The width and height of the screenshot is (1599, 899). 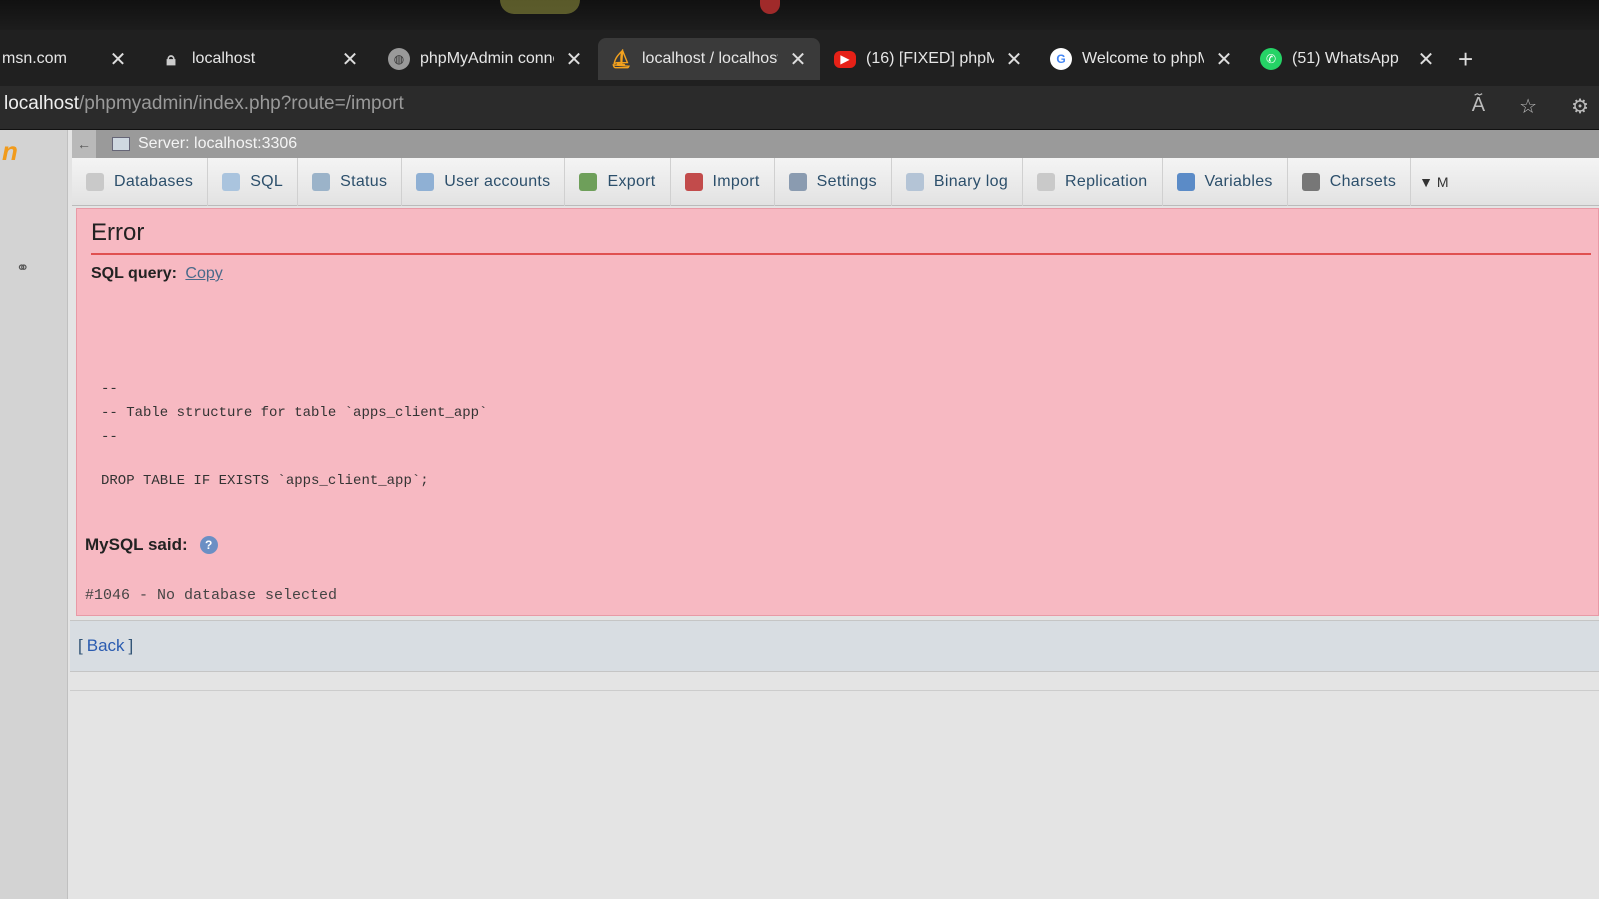 What do you see at coordinates (797, 181) in the screenshot?
I see `wrench-icon` at bounding box center [797, 181].